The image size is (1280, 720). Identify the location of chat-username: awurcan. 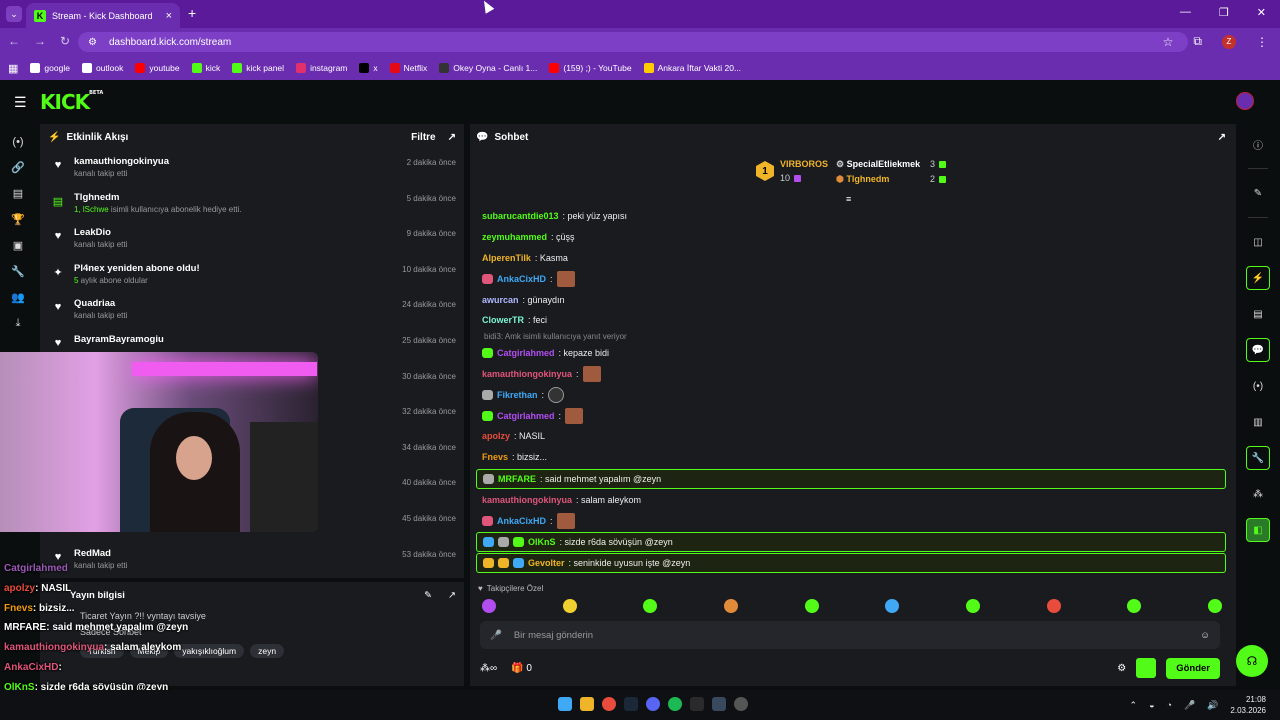
(500, 300).